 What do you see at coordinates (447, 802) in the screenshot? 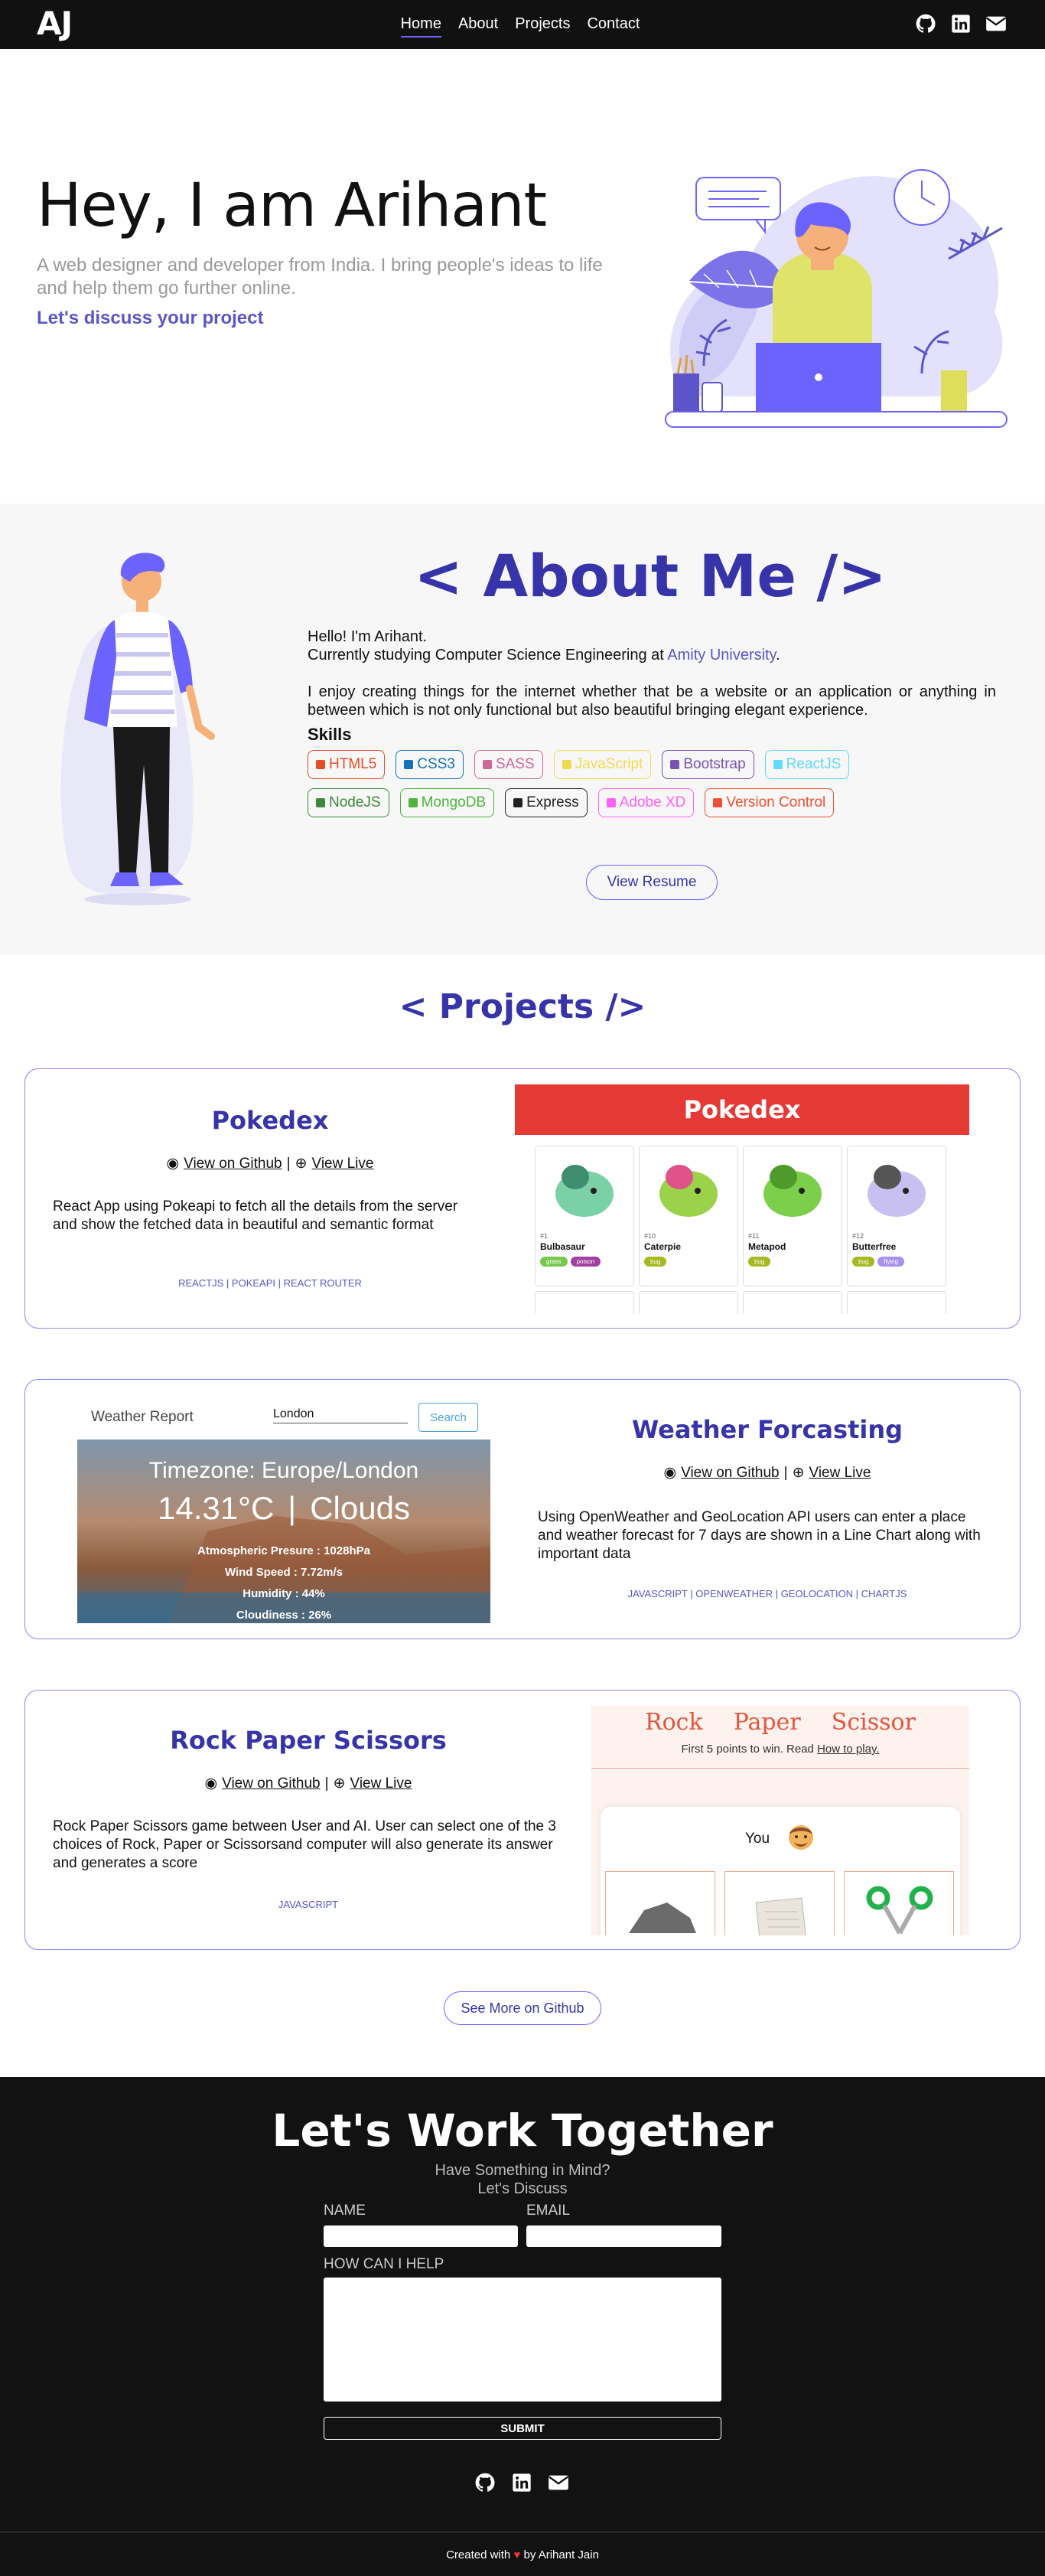
I see `skill-chip: MongoDB` at bounding box center [447, 802].